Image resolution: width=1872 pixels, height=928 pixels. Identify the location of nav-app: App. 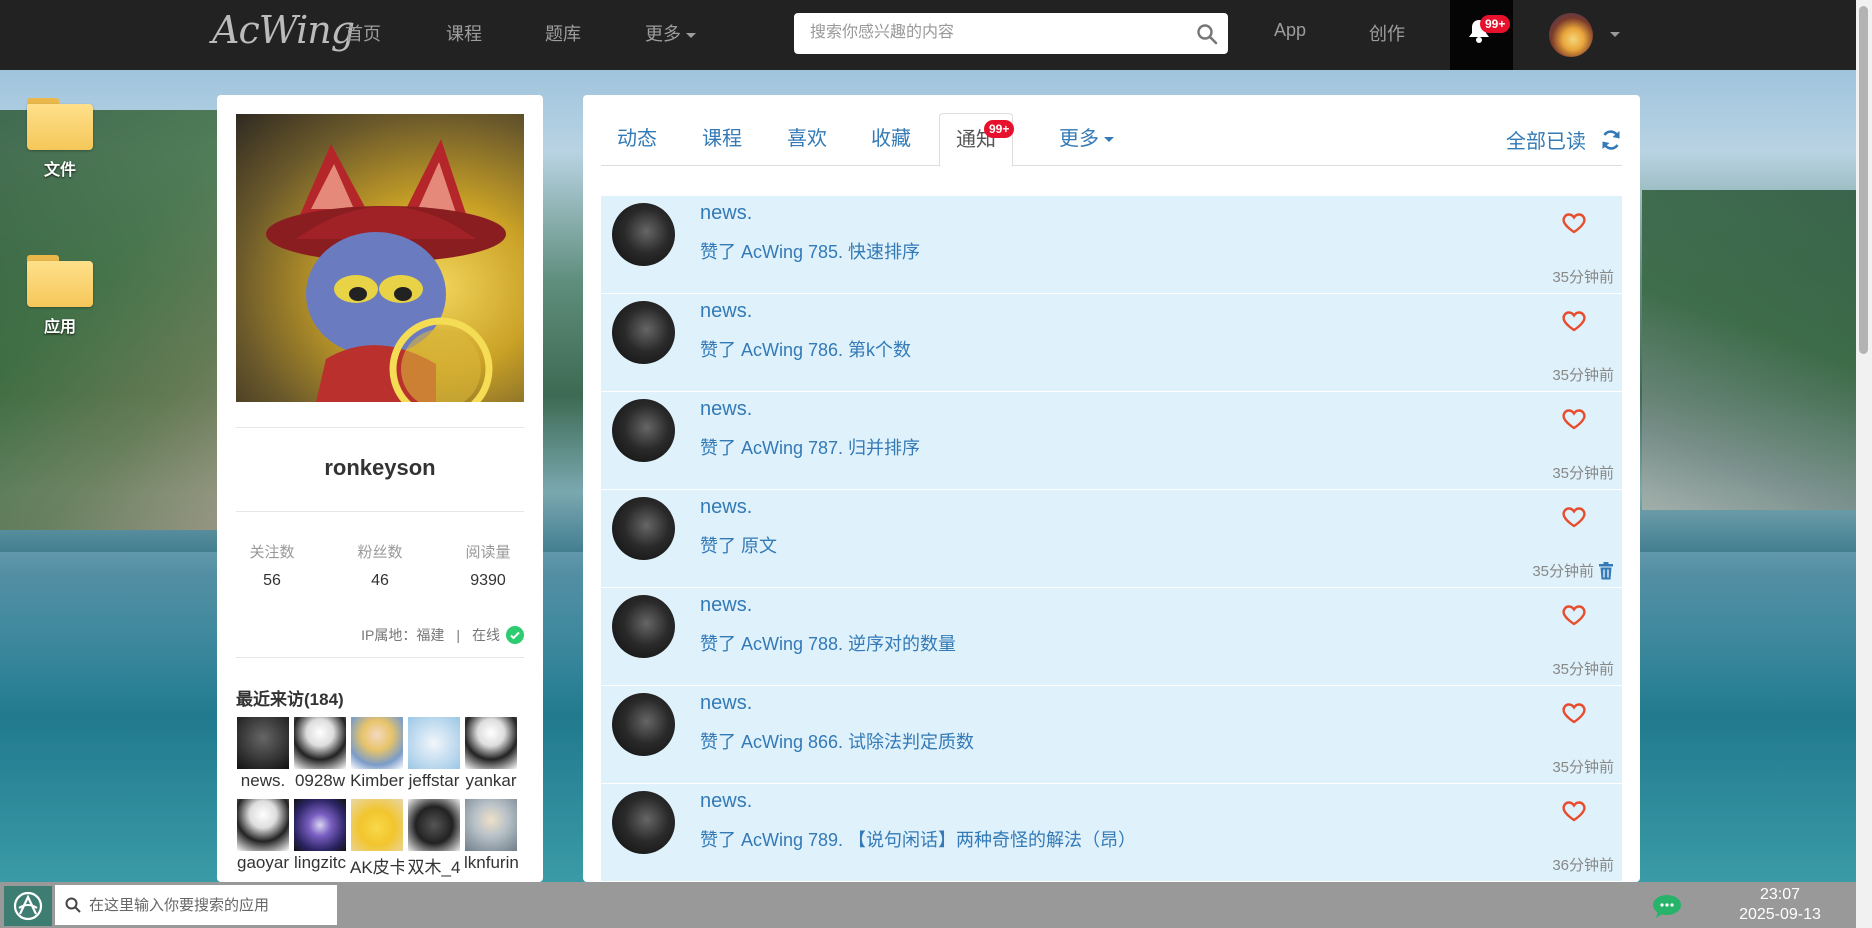
(1290, 30).